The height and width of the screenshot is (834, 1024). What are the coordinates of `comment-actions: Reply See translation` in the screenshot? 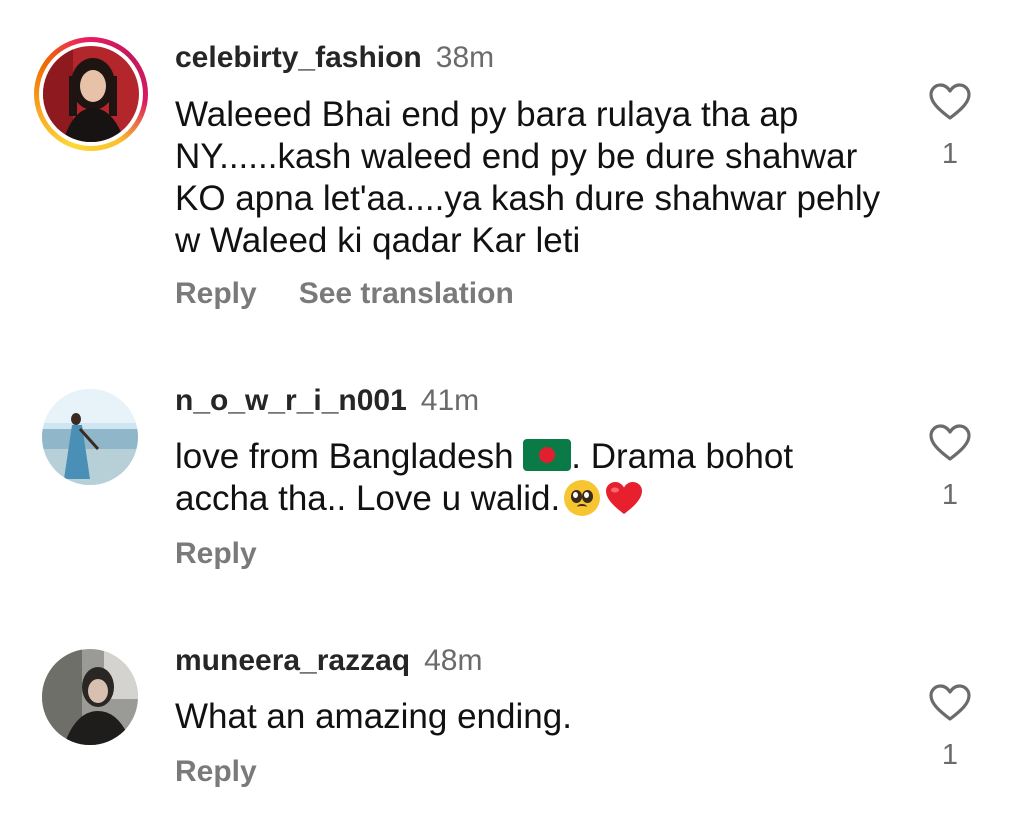 It's located at (344, 294).